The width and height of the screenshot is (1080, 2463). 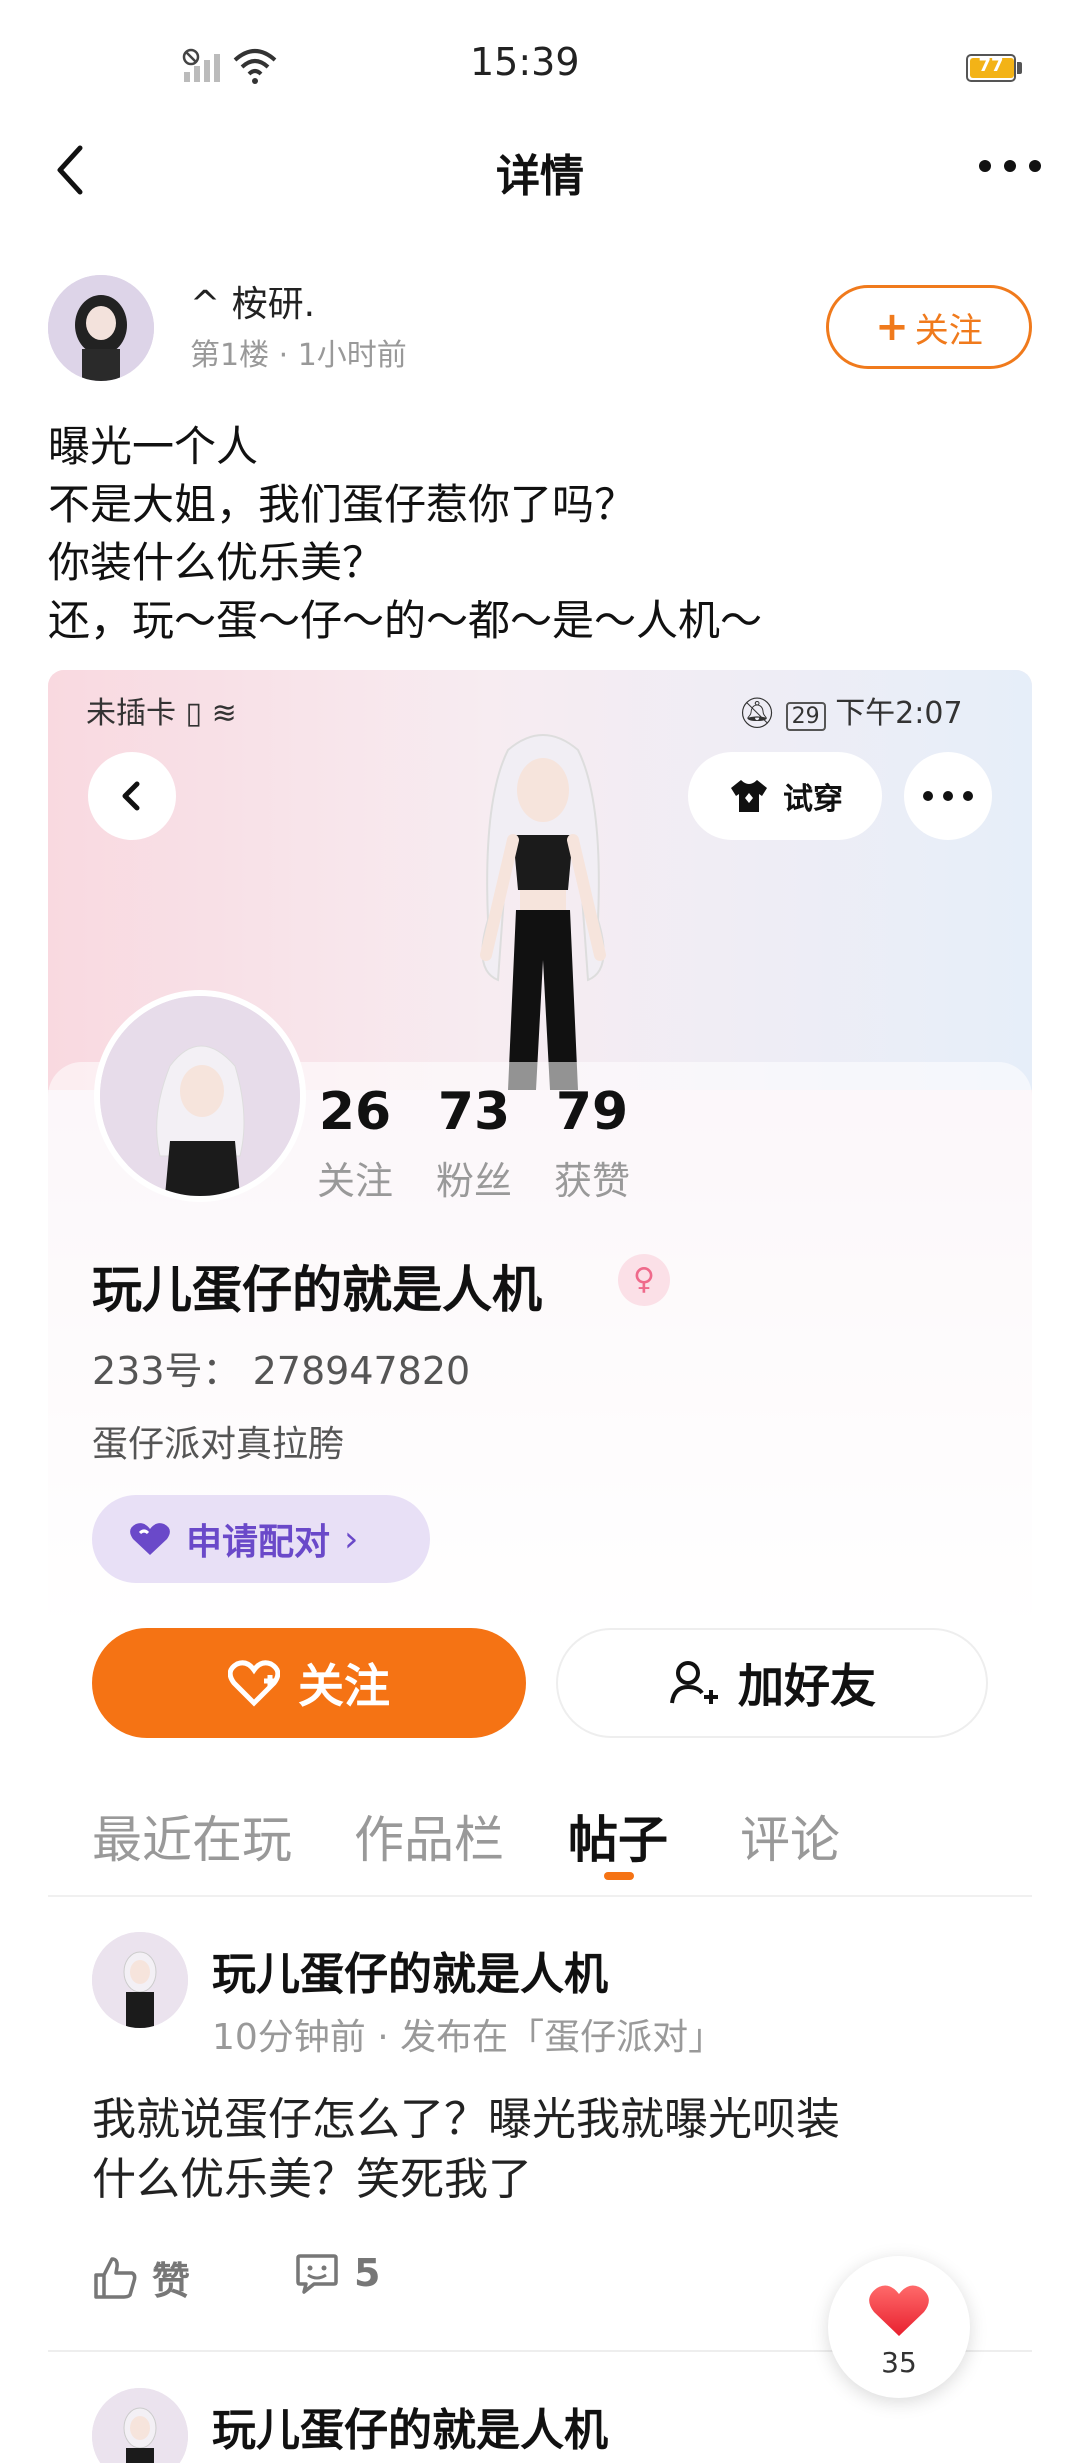 What do you see at coordinates (317, 1290) in the screenshot?
I see `profile-name: 玩儿蛋仔的就是人机` at bounding box center [317, 1290].